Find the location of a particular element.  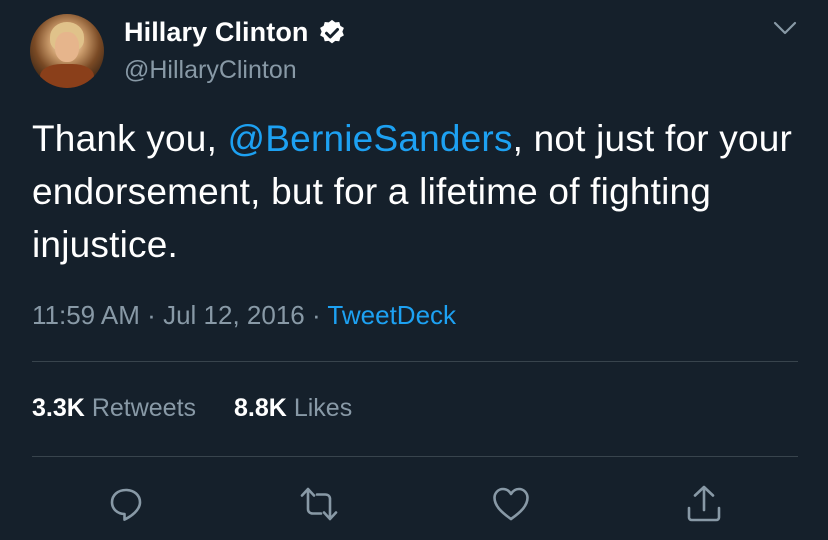

tweet-time: 11:59 AM is located at coordinates (86, 315).